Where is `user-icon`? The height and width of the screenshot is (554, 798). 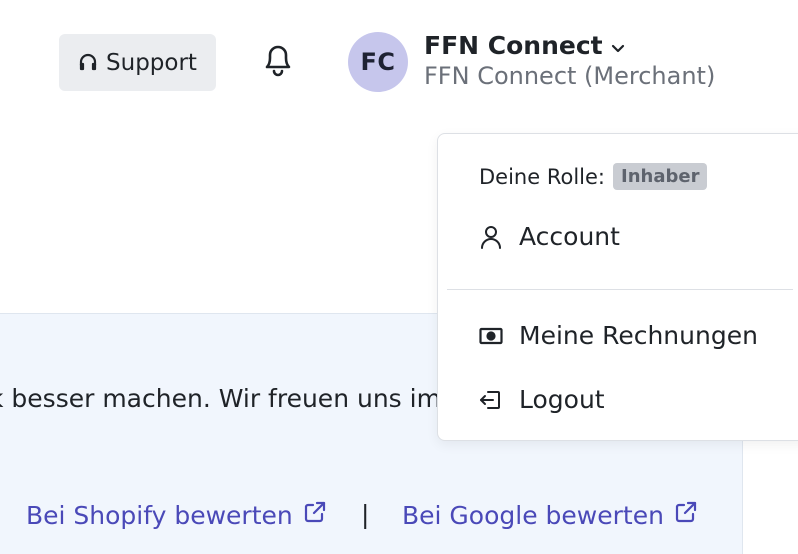
user-icon is located at coordinates (491, 237).